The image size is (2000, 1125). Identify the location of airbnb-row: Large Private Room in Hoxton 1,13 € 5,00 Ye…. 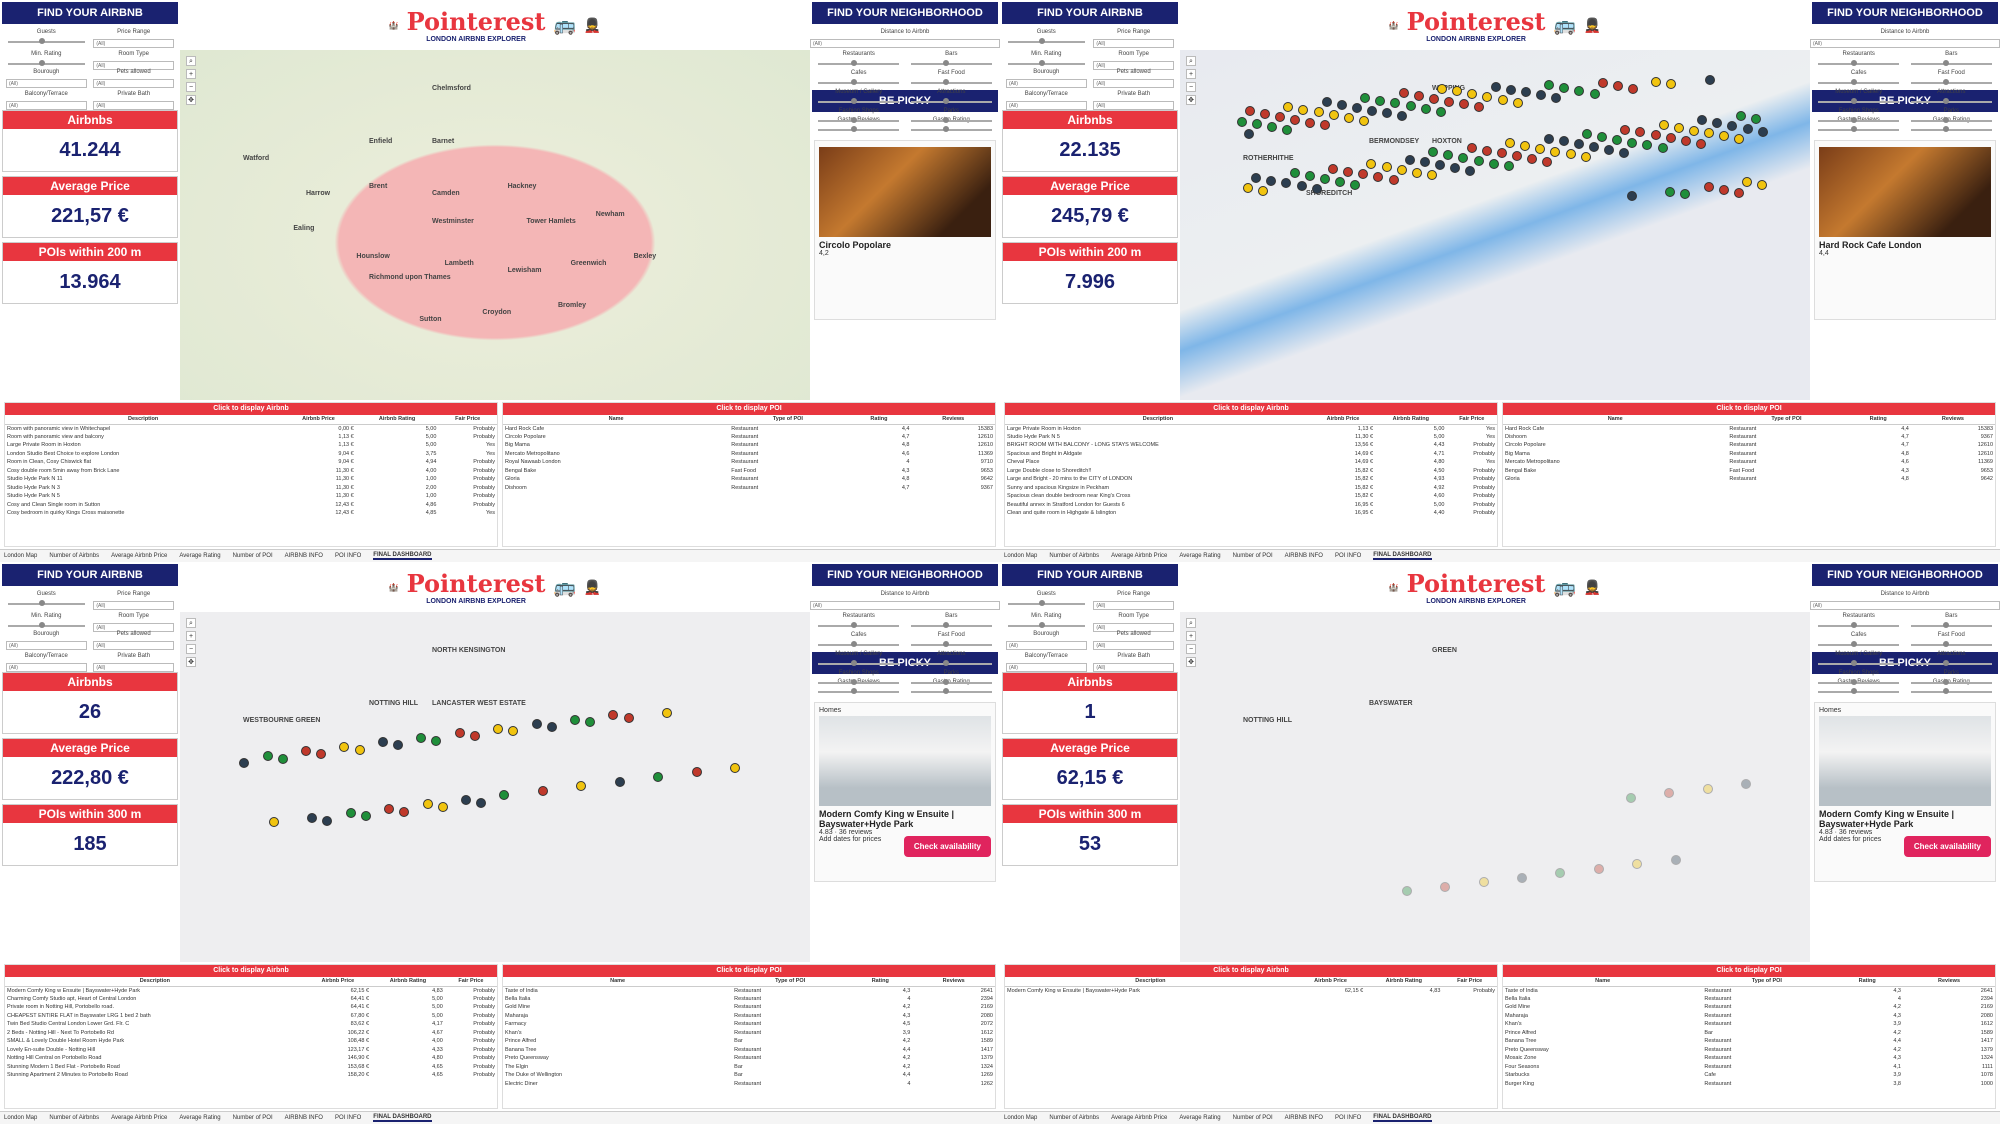
(1251, 428).